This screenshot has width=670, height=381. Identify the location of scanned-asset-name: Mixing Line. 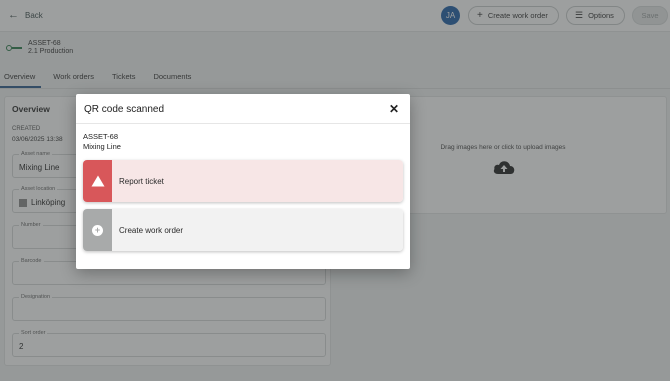
(102, 146).